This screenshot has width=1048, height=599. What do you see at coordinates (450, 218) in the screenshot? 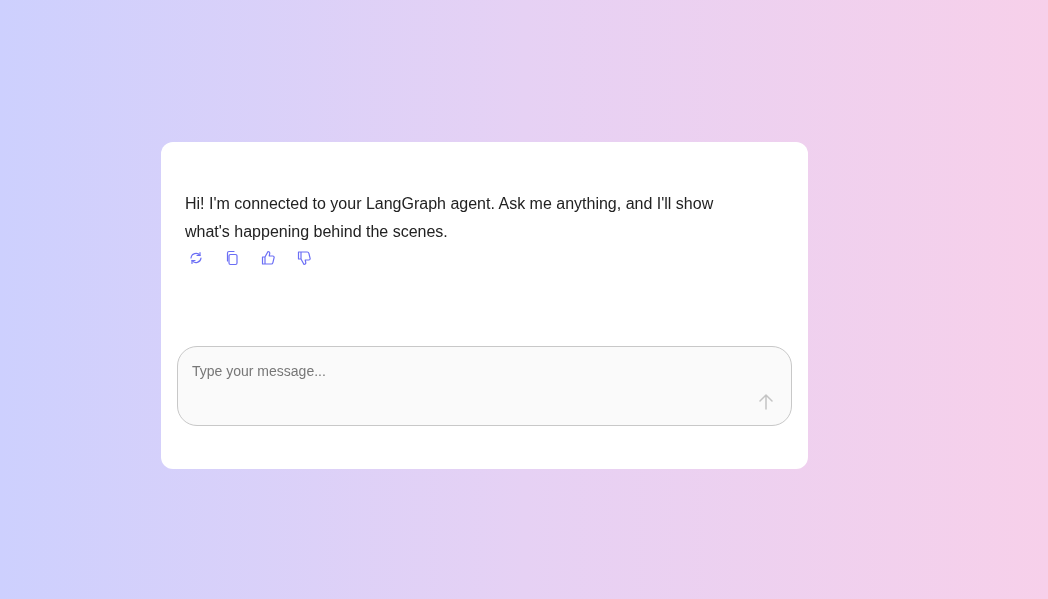
I see `assistant-message: Hi! I'm connected to your LangGraph agent. Ask me anything, and I'll show what's happening behind the scenes.` at bounding box center [450, 218].